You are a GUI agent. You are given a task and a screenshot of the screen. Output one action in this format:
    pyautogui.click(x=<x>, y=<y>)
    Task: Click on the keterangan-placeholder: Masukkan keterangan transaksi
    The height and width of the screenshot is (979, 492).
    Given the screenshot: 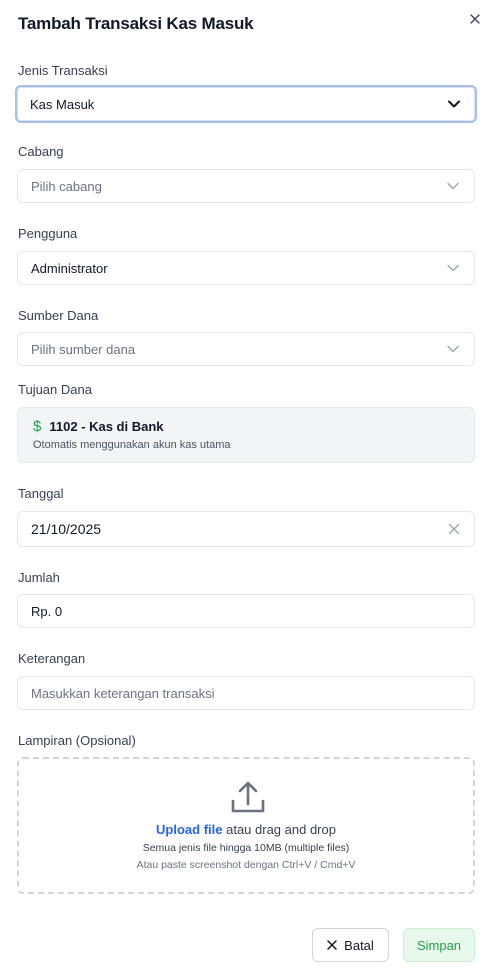 What is the action you would take?
    pyautogui.click(x=123, y=693)
    